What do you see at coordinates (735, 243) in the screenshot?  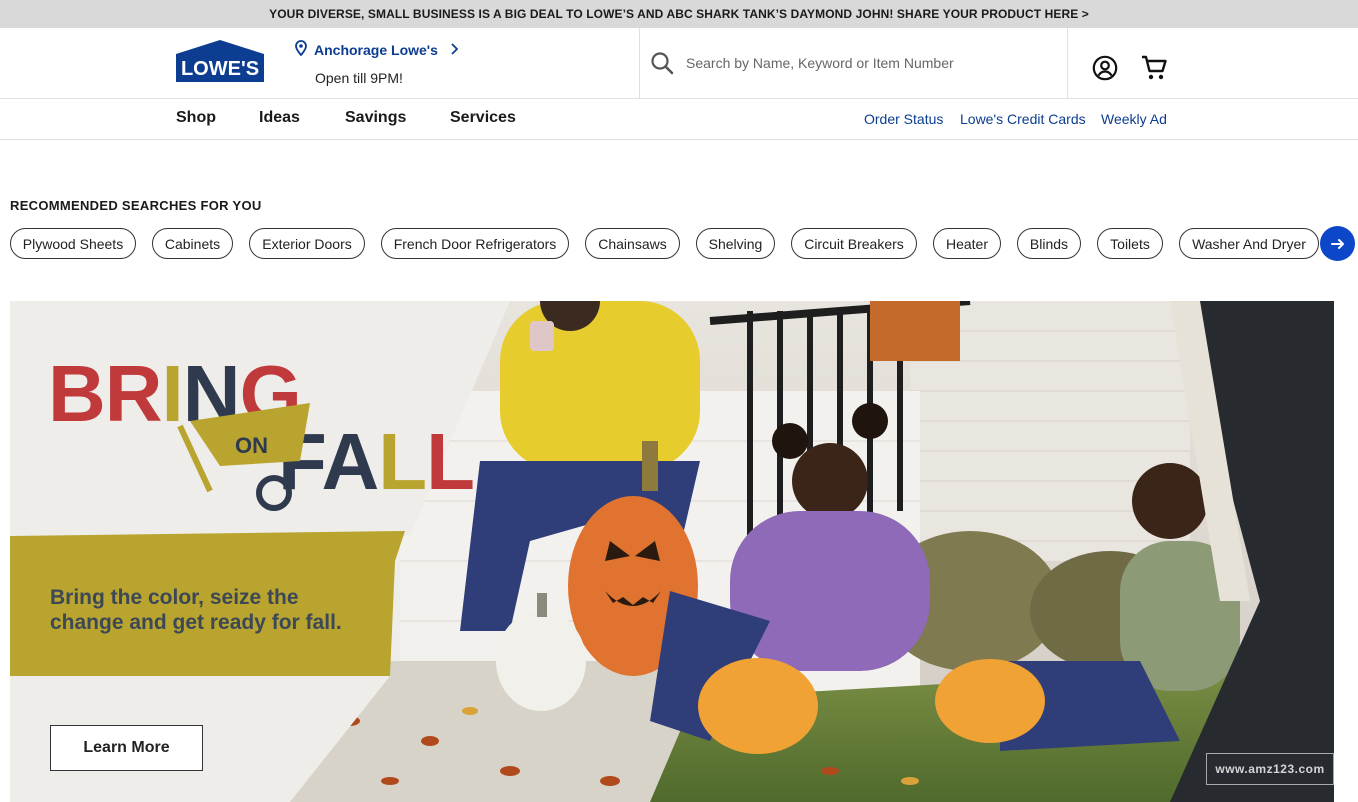 I see `search-chip: Shelving` at bounding box center [735, 243].